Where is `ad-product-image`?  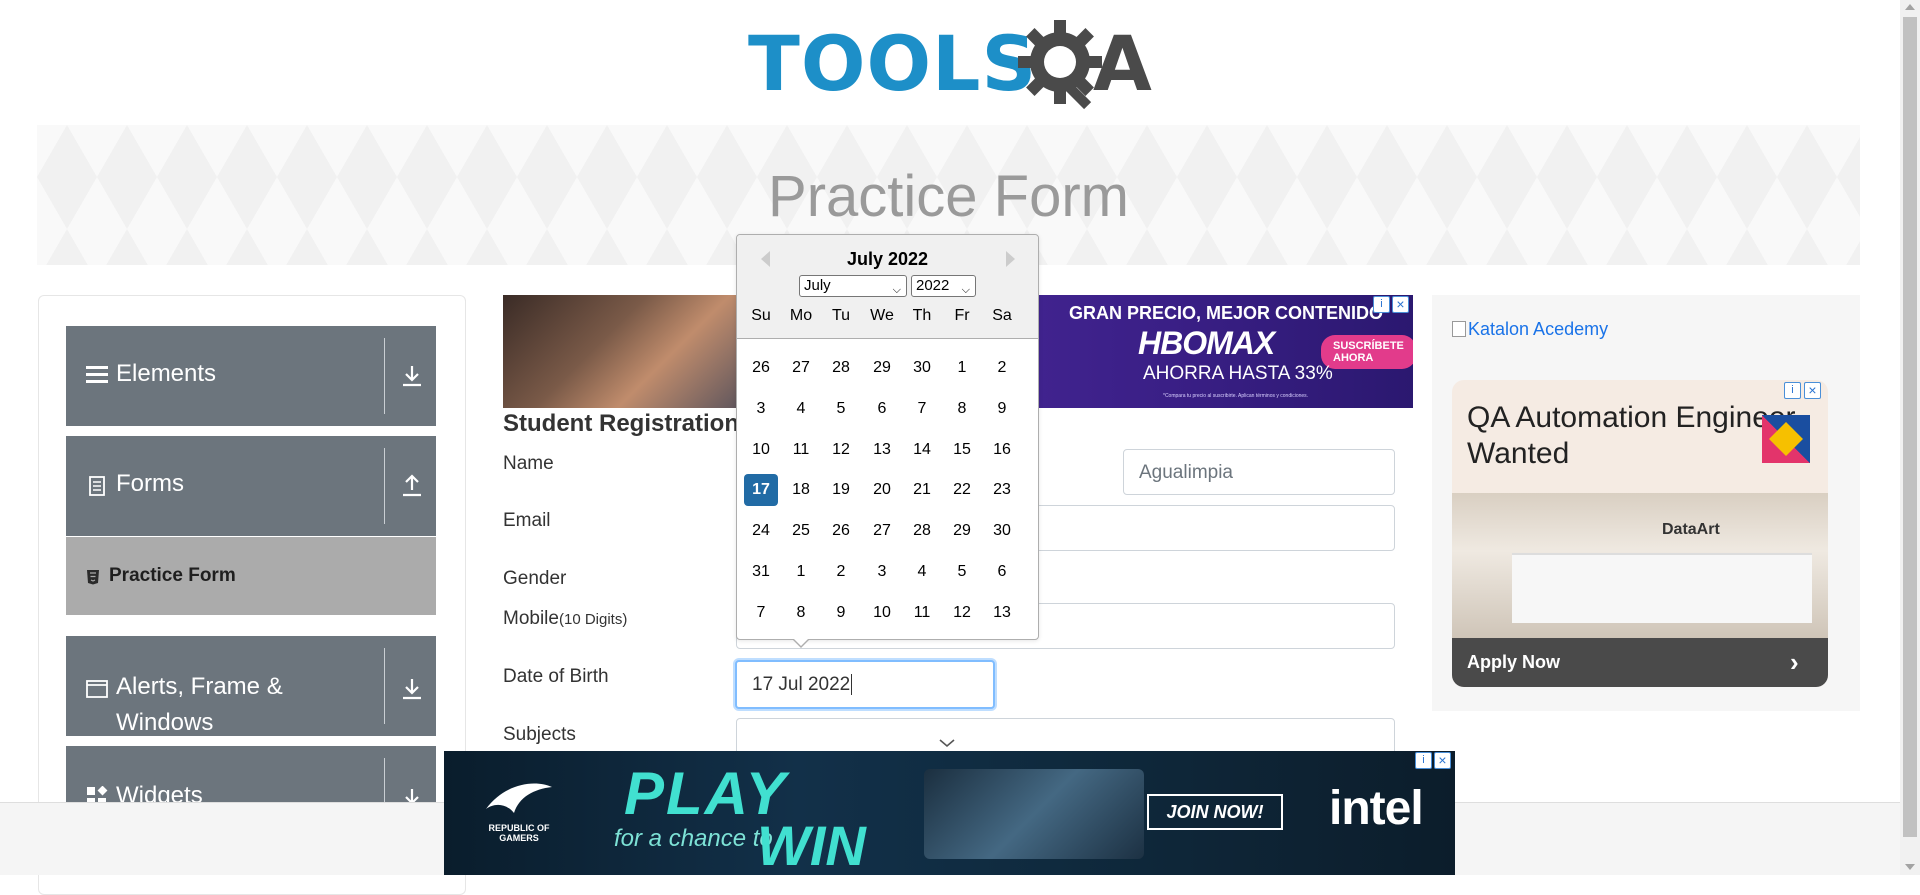 ad-product-image is located at coordinates (1034, 814).